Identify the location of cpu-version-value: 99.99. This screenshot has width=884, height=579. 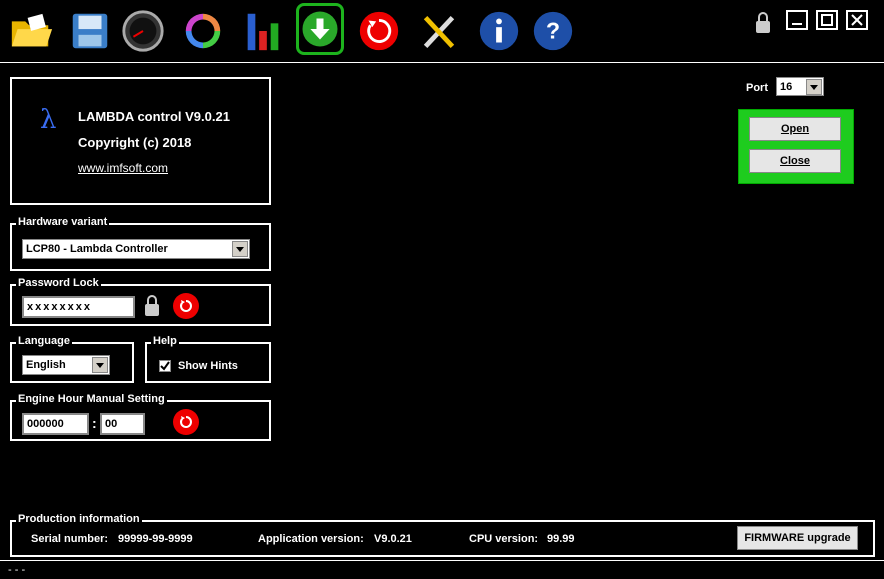
(561, 539).